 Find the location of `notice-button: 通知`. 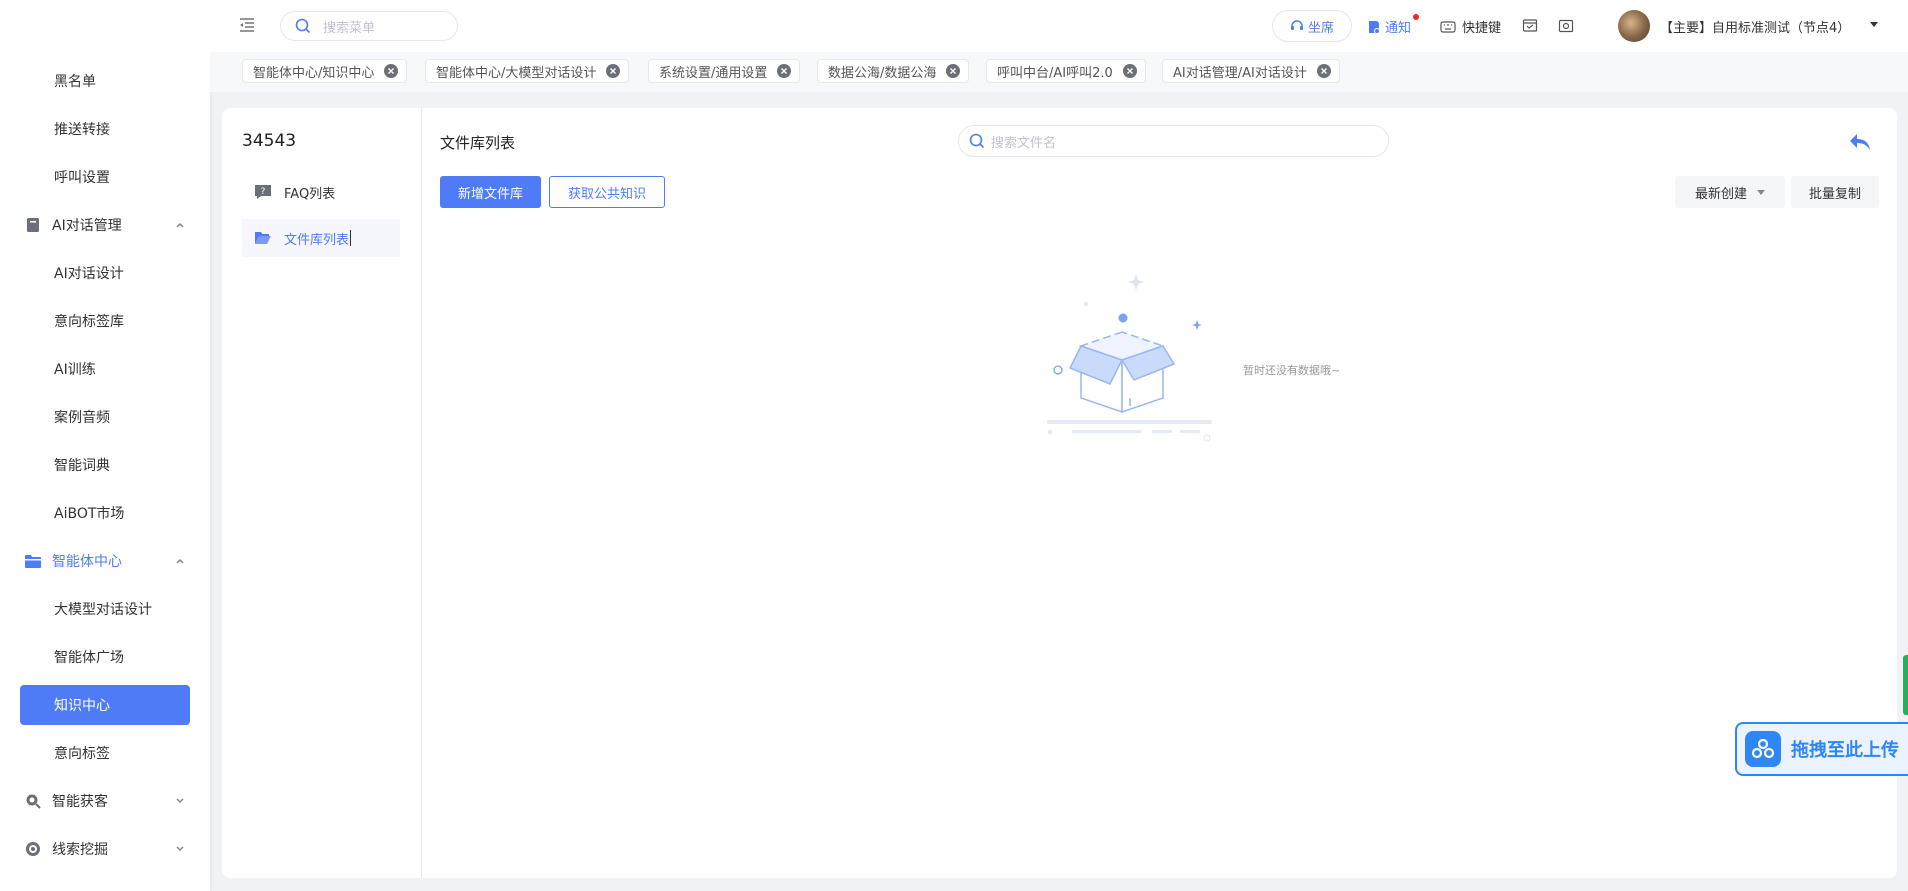

notice-button: 通知 is located at coordinates (1393, 25).